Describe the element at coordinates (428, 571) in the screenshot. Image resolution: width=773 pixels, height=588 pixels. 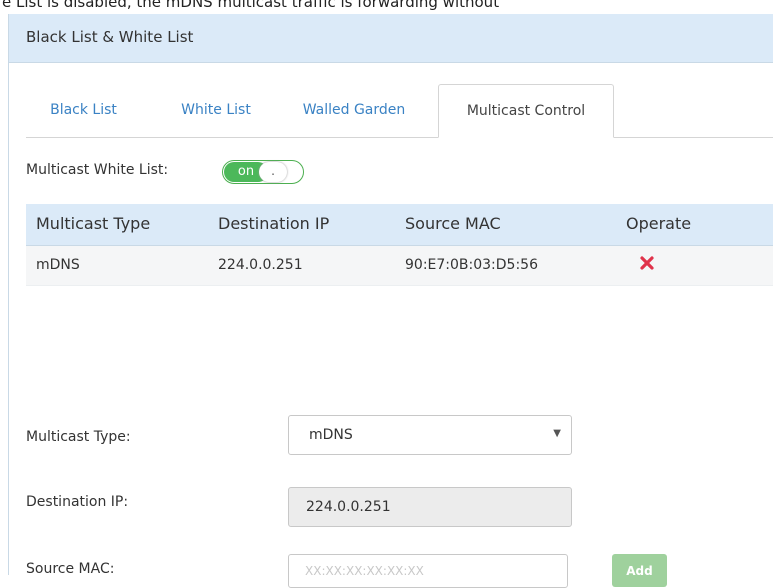
I see `source-mac-input` at that location.